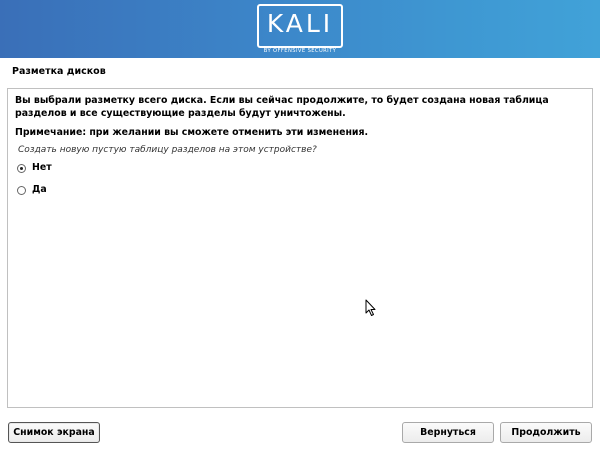  I want to click on logo-subtitle: BY OFFENSIVE SECURITY, so click(300, 51).